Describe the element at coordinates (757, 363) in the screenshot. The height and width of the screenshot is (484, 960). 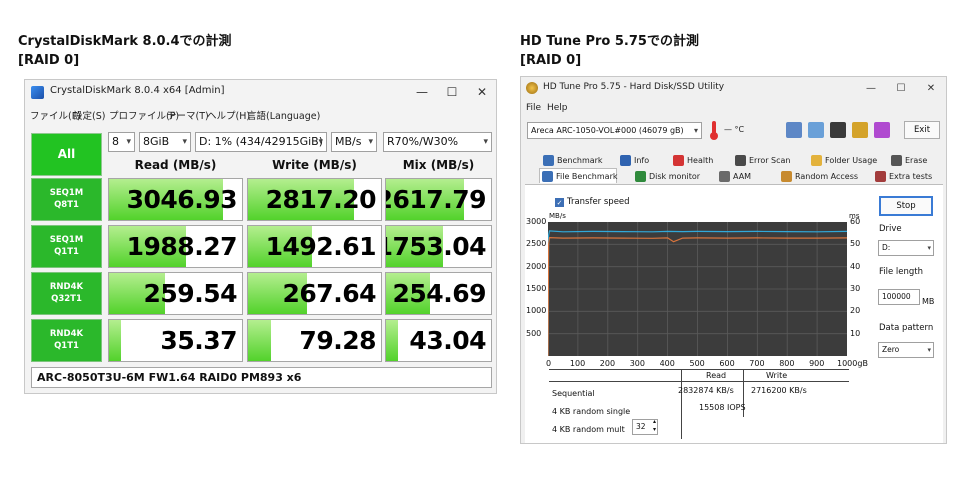
I see `x-tick: 700` at that location.